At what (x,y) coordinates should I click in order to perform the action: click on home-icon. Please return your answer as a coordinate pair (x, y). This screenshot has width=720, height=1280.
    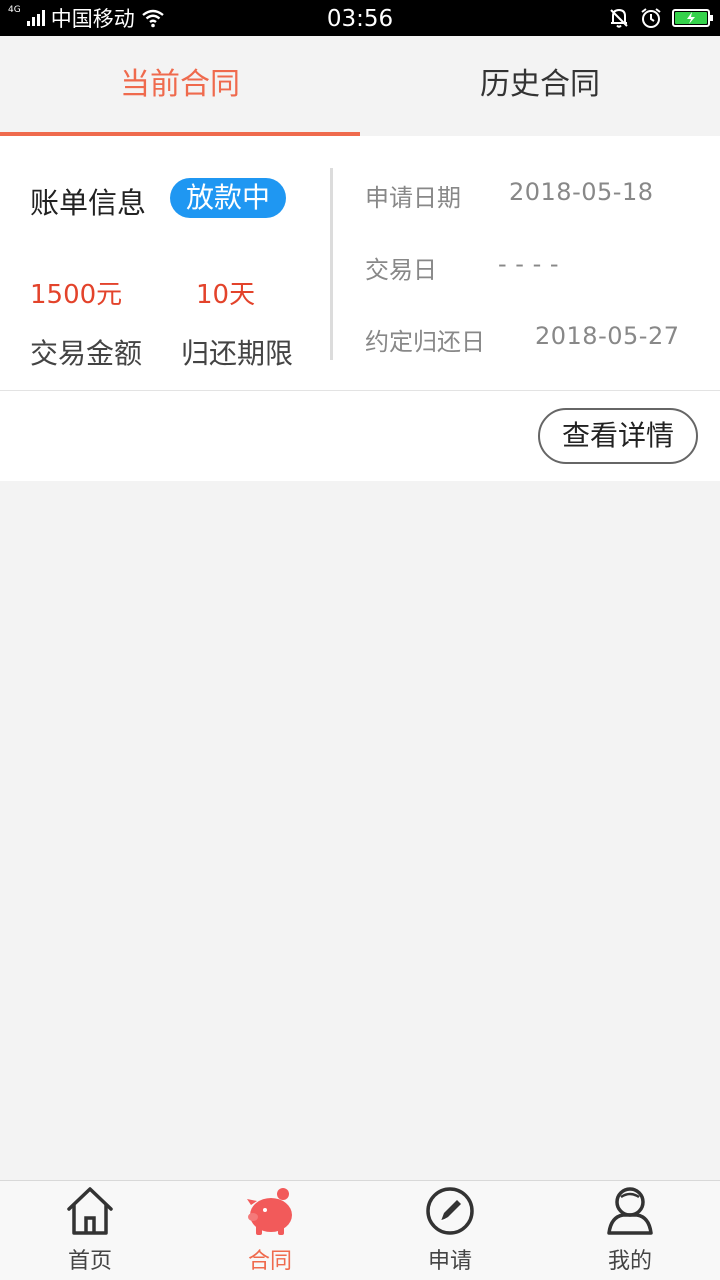
    Looking at the image, I should click on (90, 1211).